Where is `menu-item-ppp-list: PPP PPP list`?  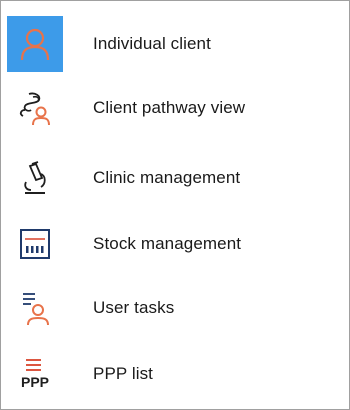 menu-item-ppp-list: PPP PPP list is located at coordinates (175, 374).